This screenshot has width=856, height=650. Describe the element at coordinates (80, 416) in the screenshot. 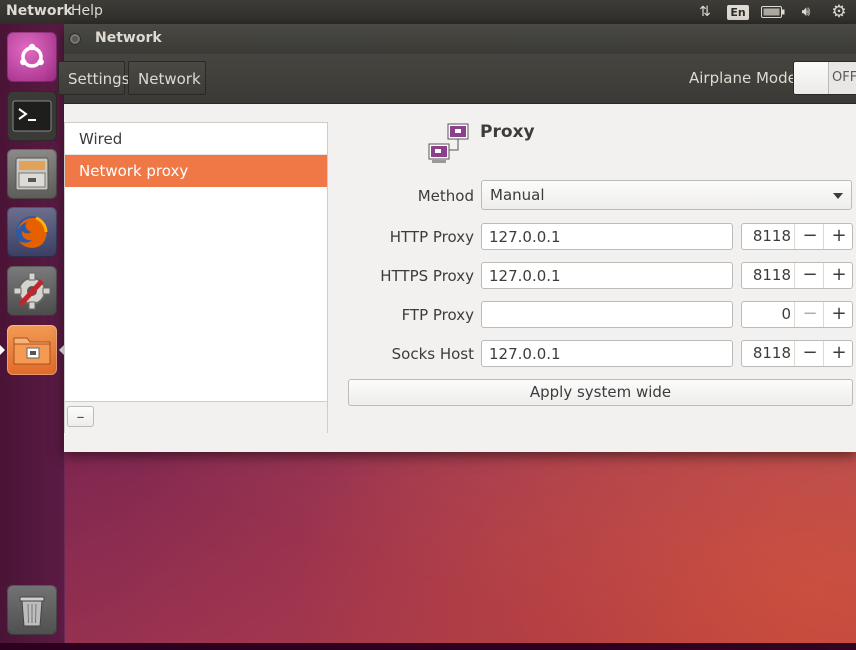

I see `remove-device-button: –` at that location.